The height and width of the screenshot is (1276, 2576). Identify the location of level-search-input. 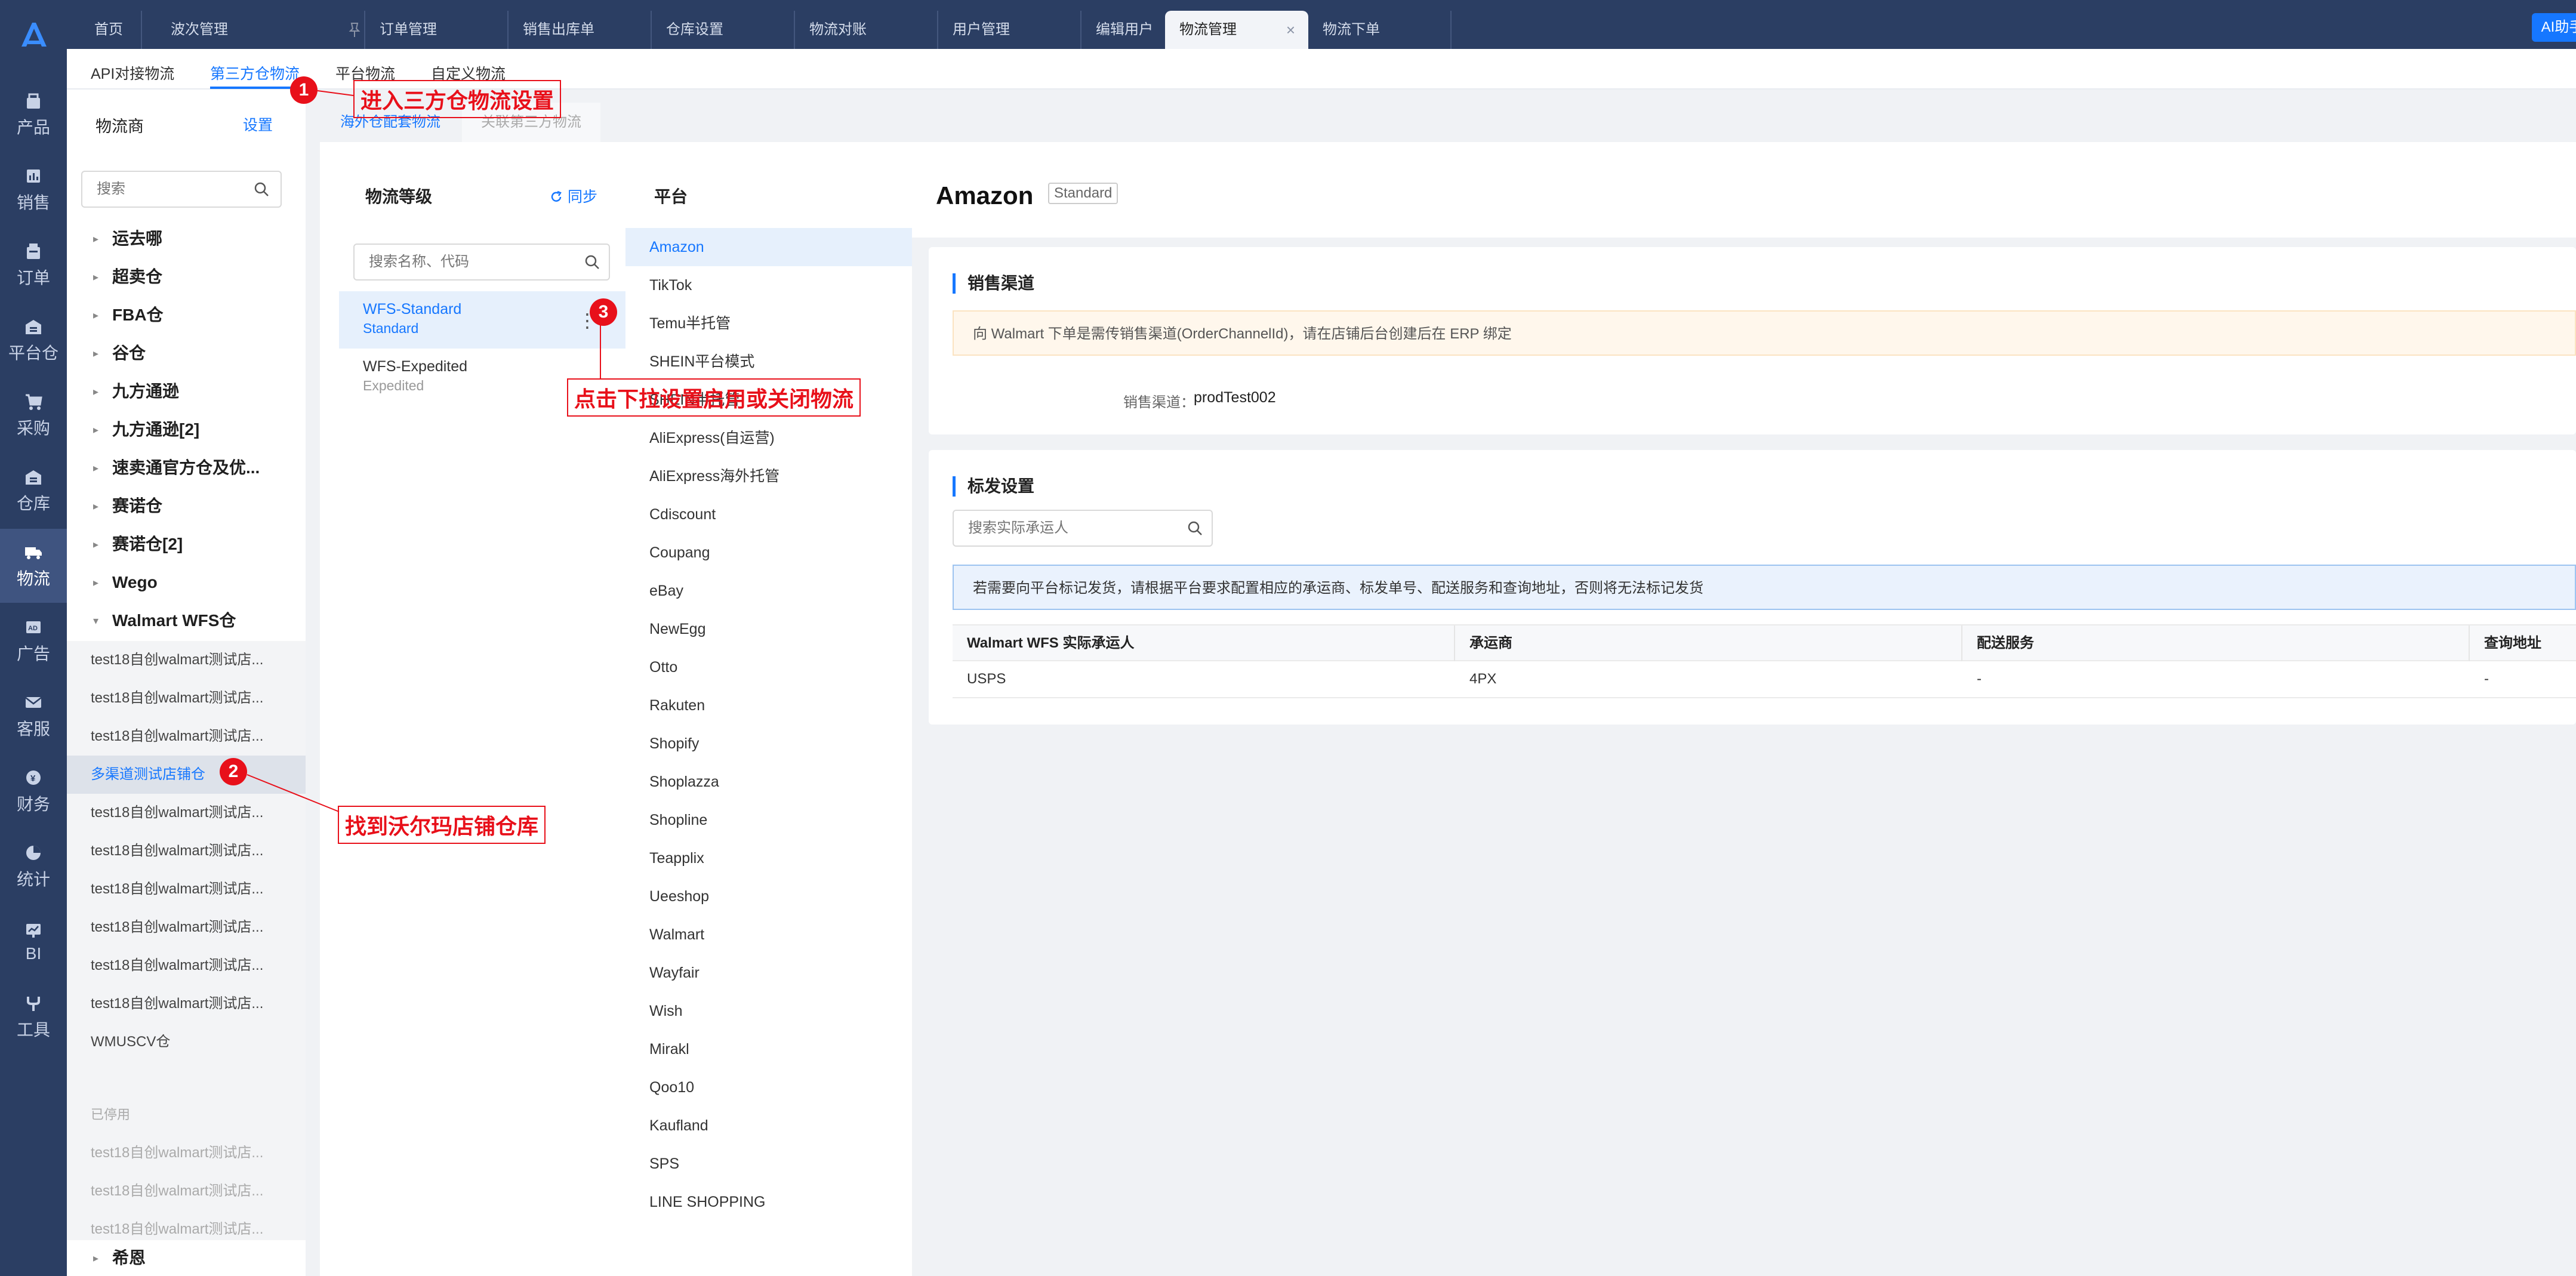
(481, 262).